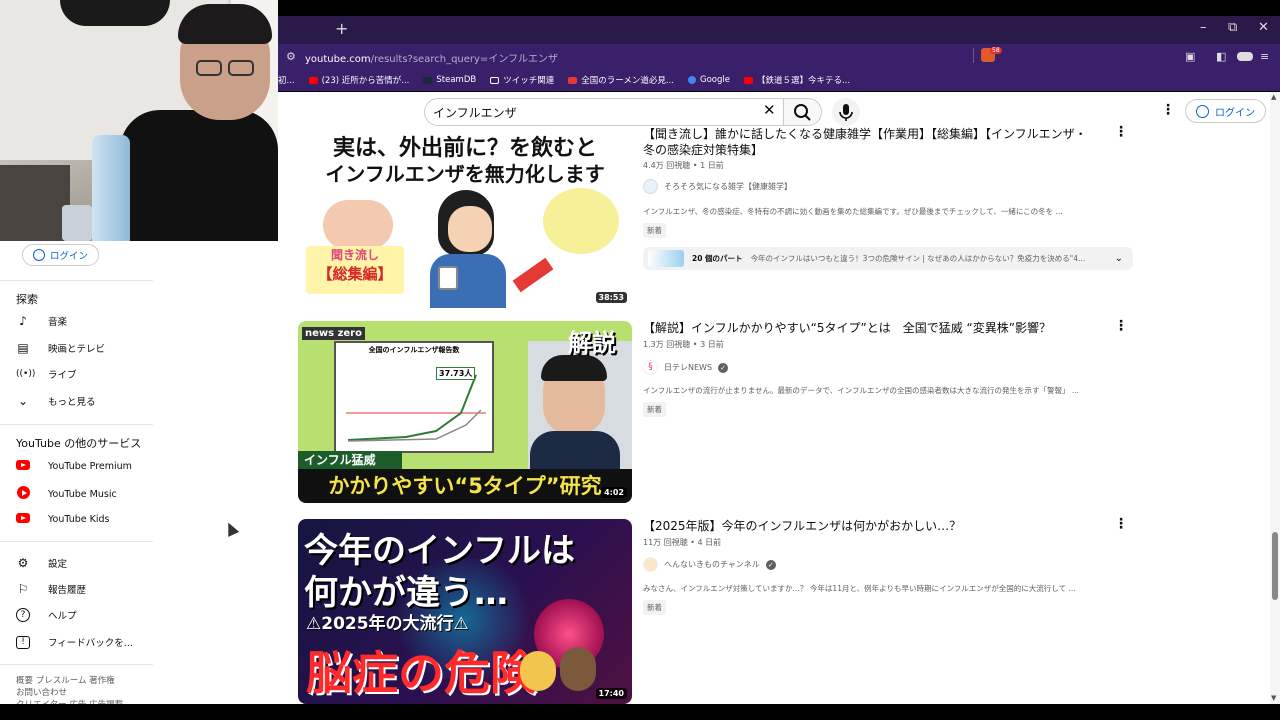 This screenshot has width=1280, height=720. What do you see at coordinates (1232, 27) in the screenshot?
I see `restore-button: ⧉` at bounding box center [1232, 27].